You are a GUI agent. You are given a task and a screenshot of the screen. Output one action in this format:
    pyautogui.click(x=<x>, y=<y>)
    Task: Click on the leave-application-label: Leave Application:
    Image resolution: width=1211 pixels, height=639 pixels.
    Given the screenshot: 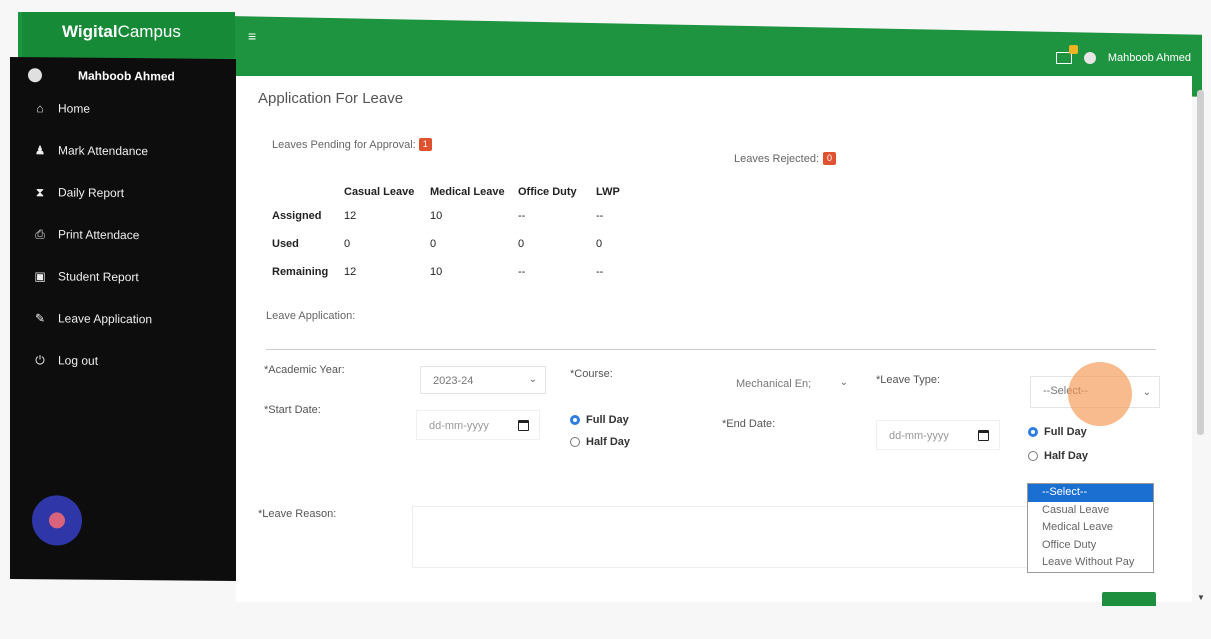 What is the action you would take?
    pyautogui.click(x=311, y=316)
    